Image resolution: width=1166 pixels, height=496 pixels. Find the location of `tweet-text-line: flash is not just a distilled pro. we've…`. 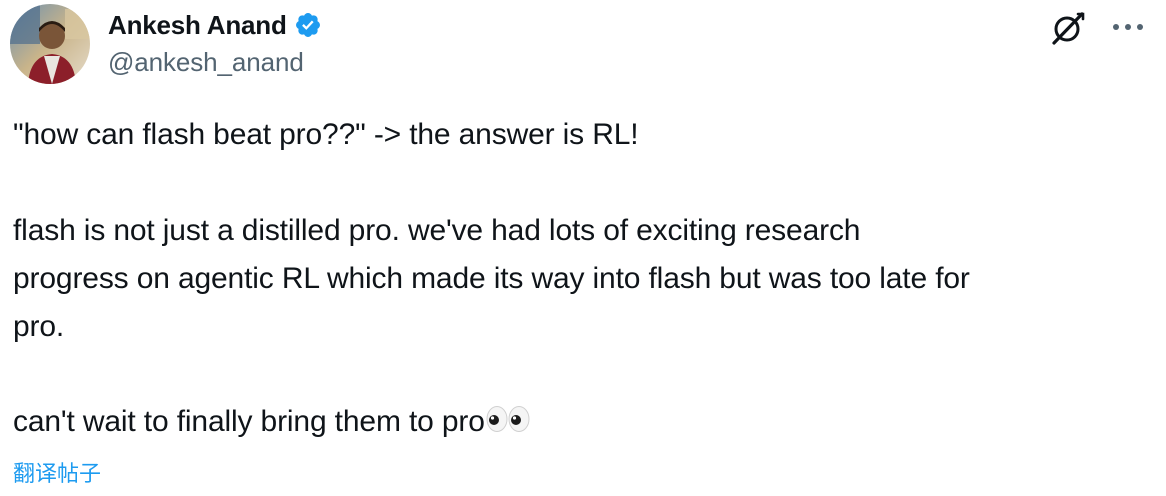

tweet-text-line: flash is not just a distilled pro. we've… is located at coordinates (437, 230).